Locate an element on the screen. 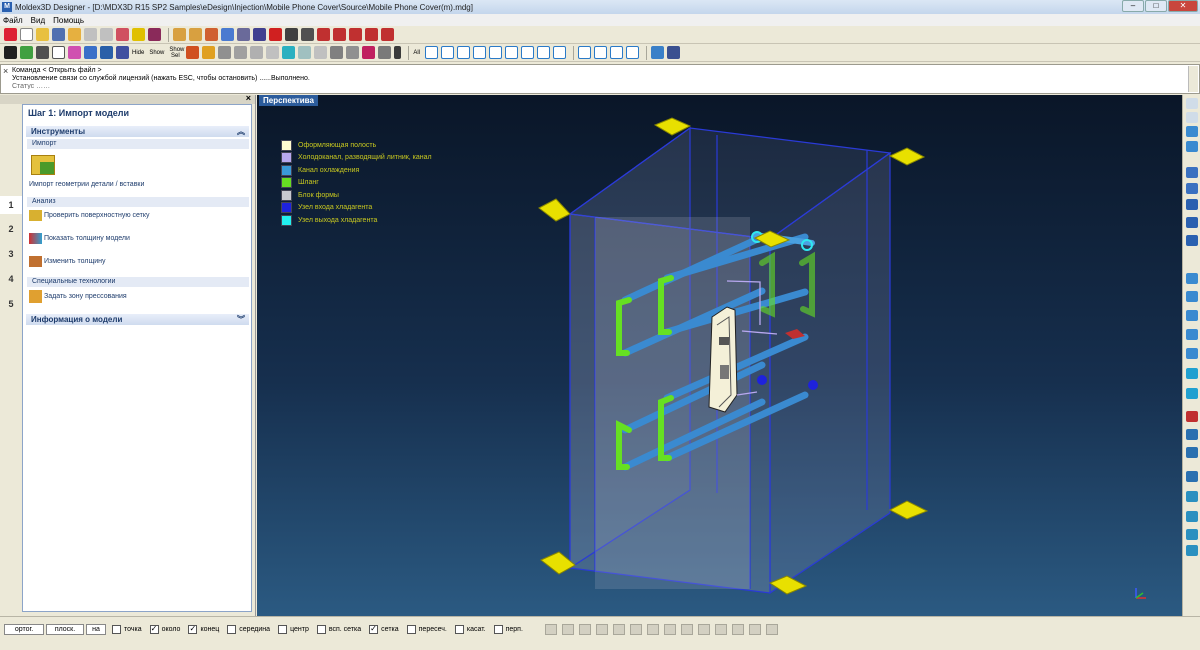  command-close-icon: × is located at coordinates (5, 71).